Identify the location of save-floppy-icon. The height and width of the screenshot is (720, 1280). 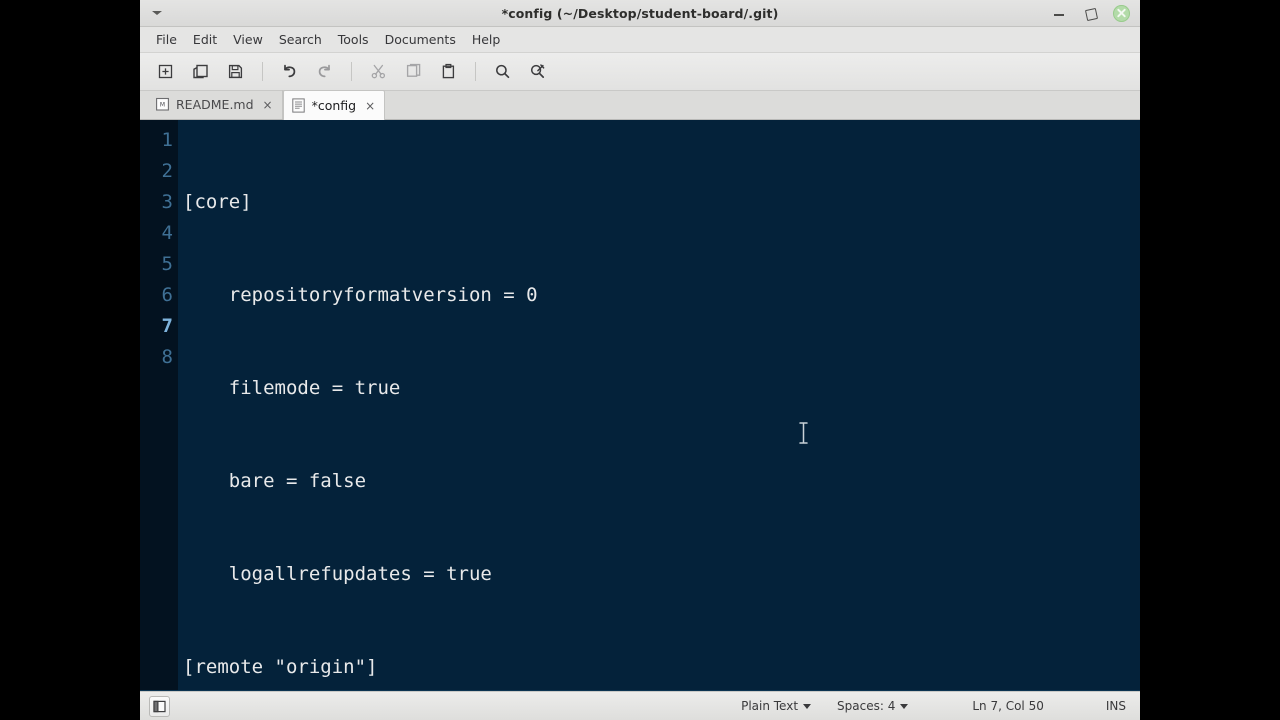
(235, 71).